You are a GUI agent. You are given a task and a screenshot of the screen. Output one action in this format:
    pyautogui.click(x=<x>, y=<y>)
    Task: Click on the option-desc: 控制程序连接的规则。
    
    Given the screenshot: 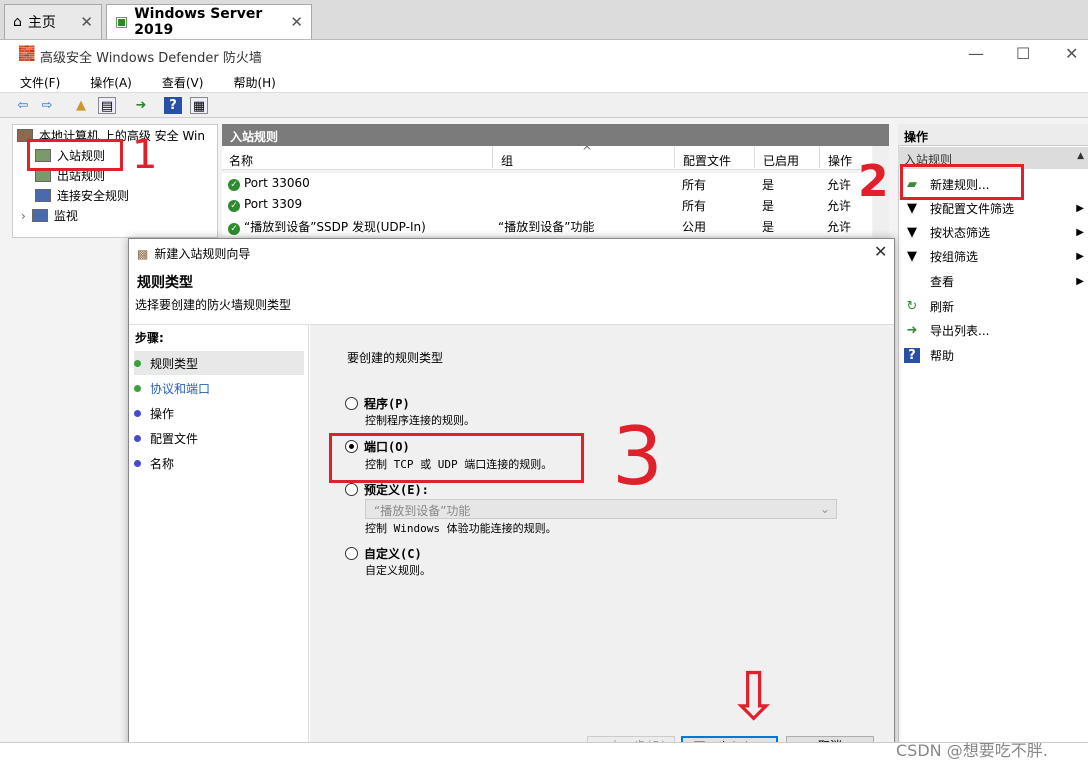 What is the action you would take?
    pyautogui.click(x=420, y=420)
    